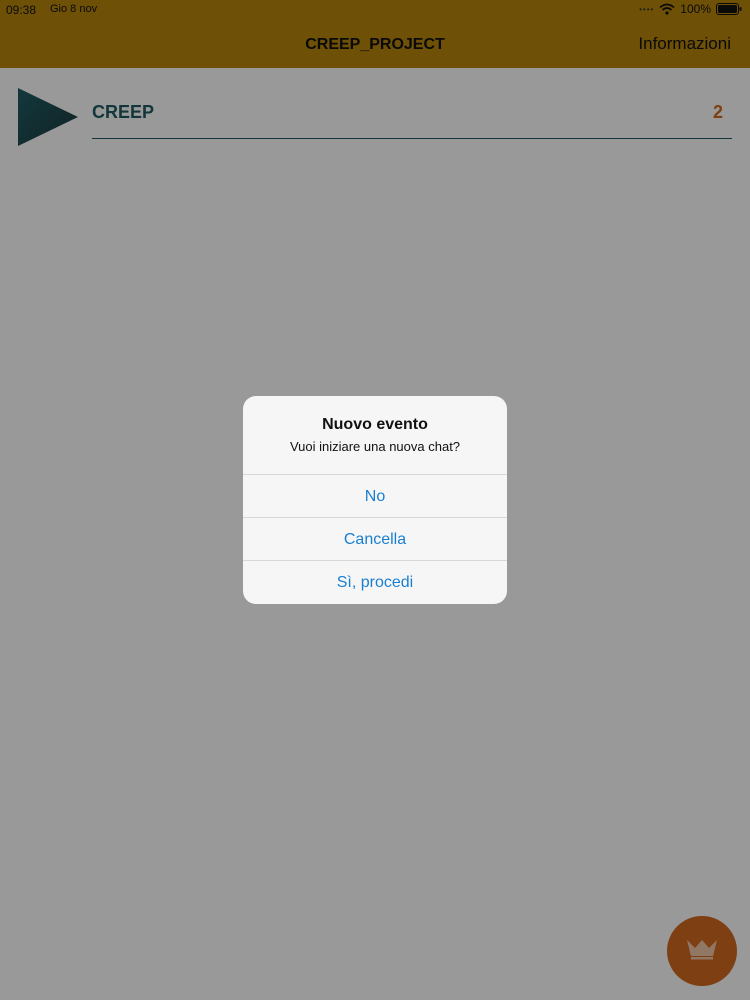 The height and width of the screenshot is (1000, 750). I want to click on cancel-button: Cancella, so click(375, 539).